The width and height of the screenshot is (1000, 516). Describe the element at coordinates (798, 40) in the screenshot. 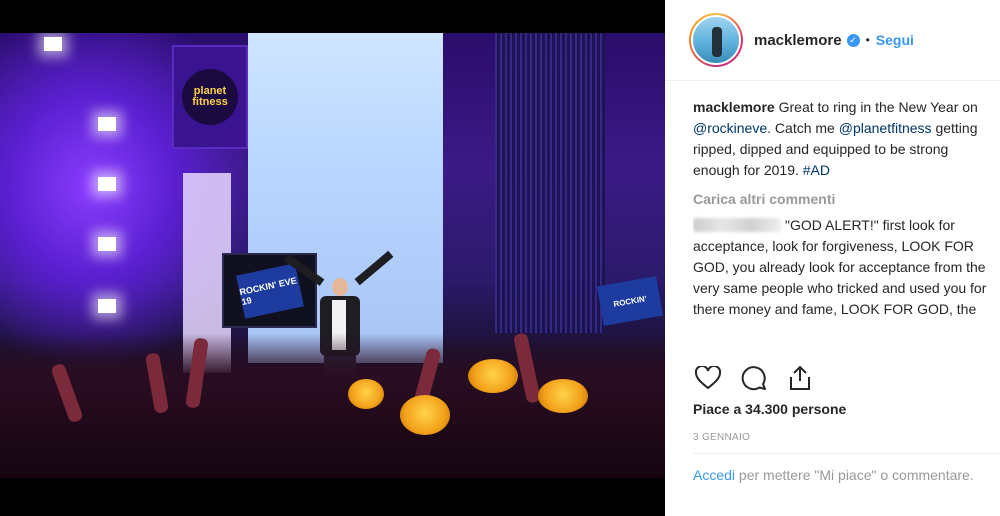

I see `author-username: macklemore` at that location.